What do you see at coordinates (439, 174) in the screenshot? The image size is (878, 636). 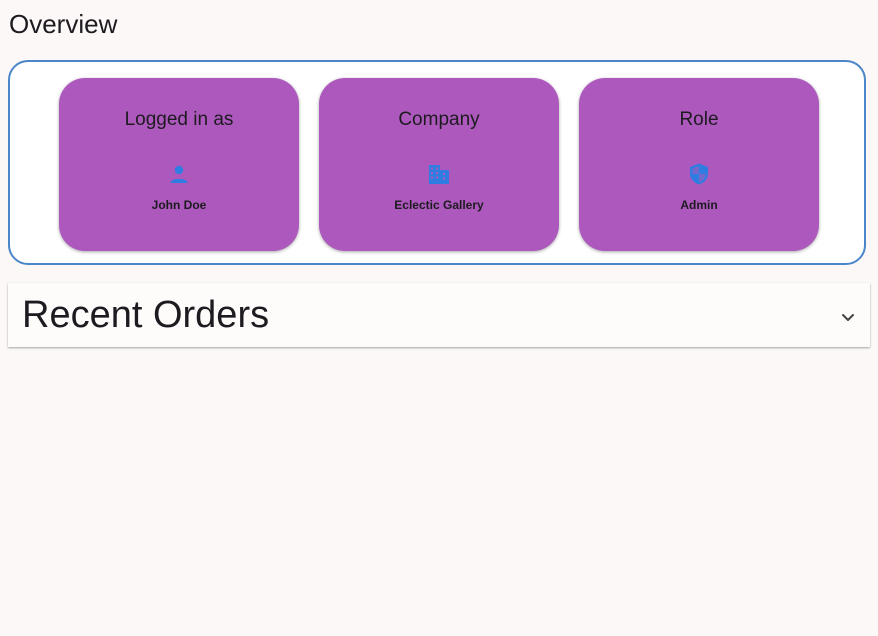 I see `building-icon` at bounding box center [439, 174].